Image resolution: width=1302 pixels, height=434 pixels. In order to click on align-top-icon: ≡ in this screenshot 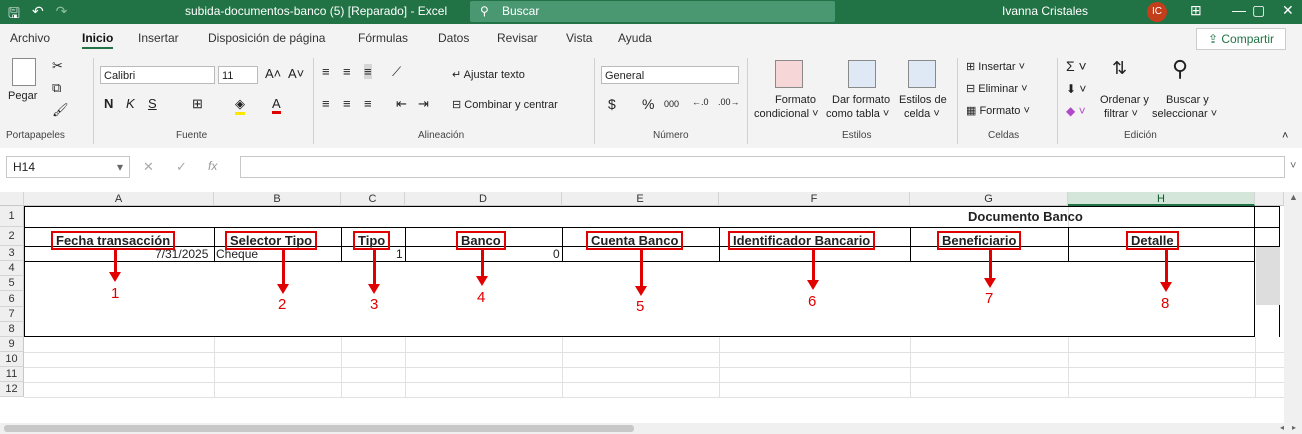, I will do `click(326, 71)`.